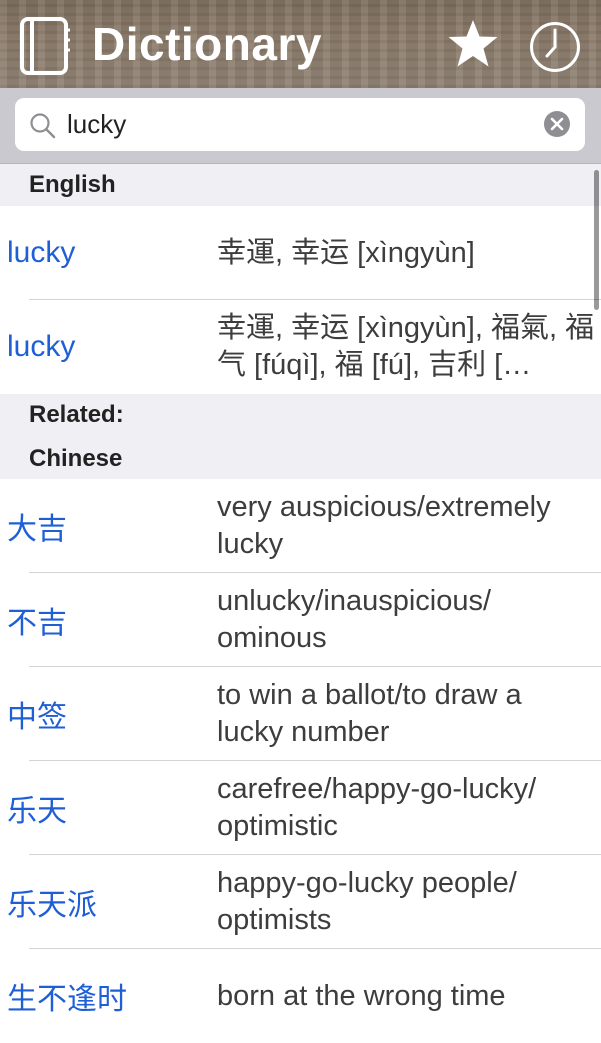 The height and width of the screenshot is (1043, 601). I want to click on entry-definition: happy-go-lucky people/ optimists, so click(367, 901).